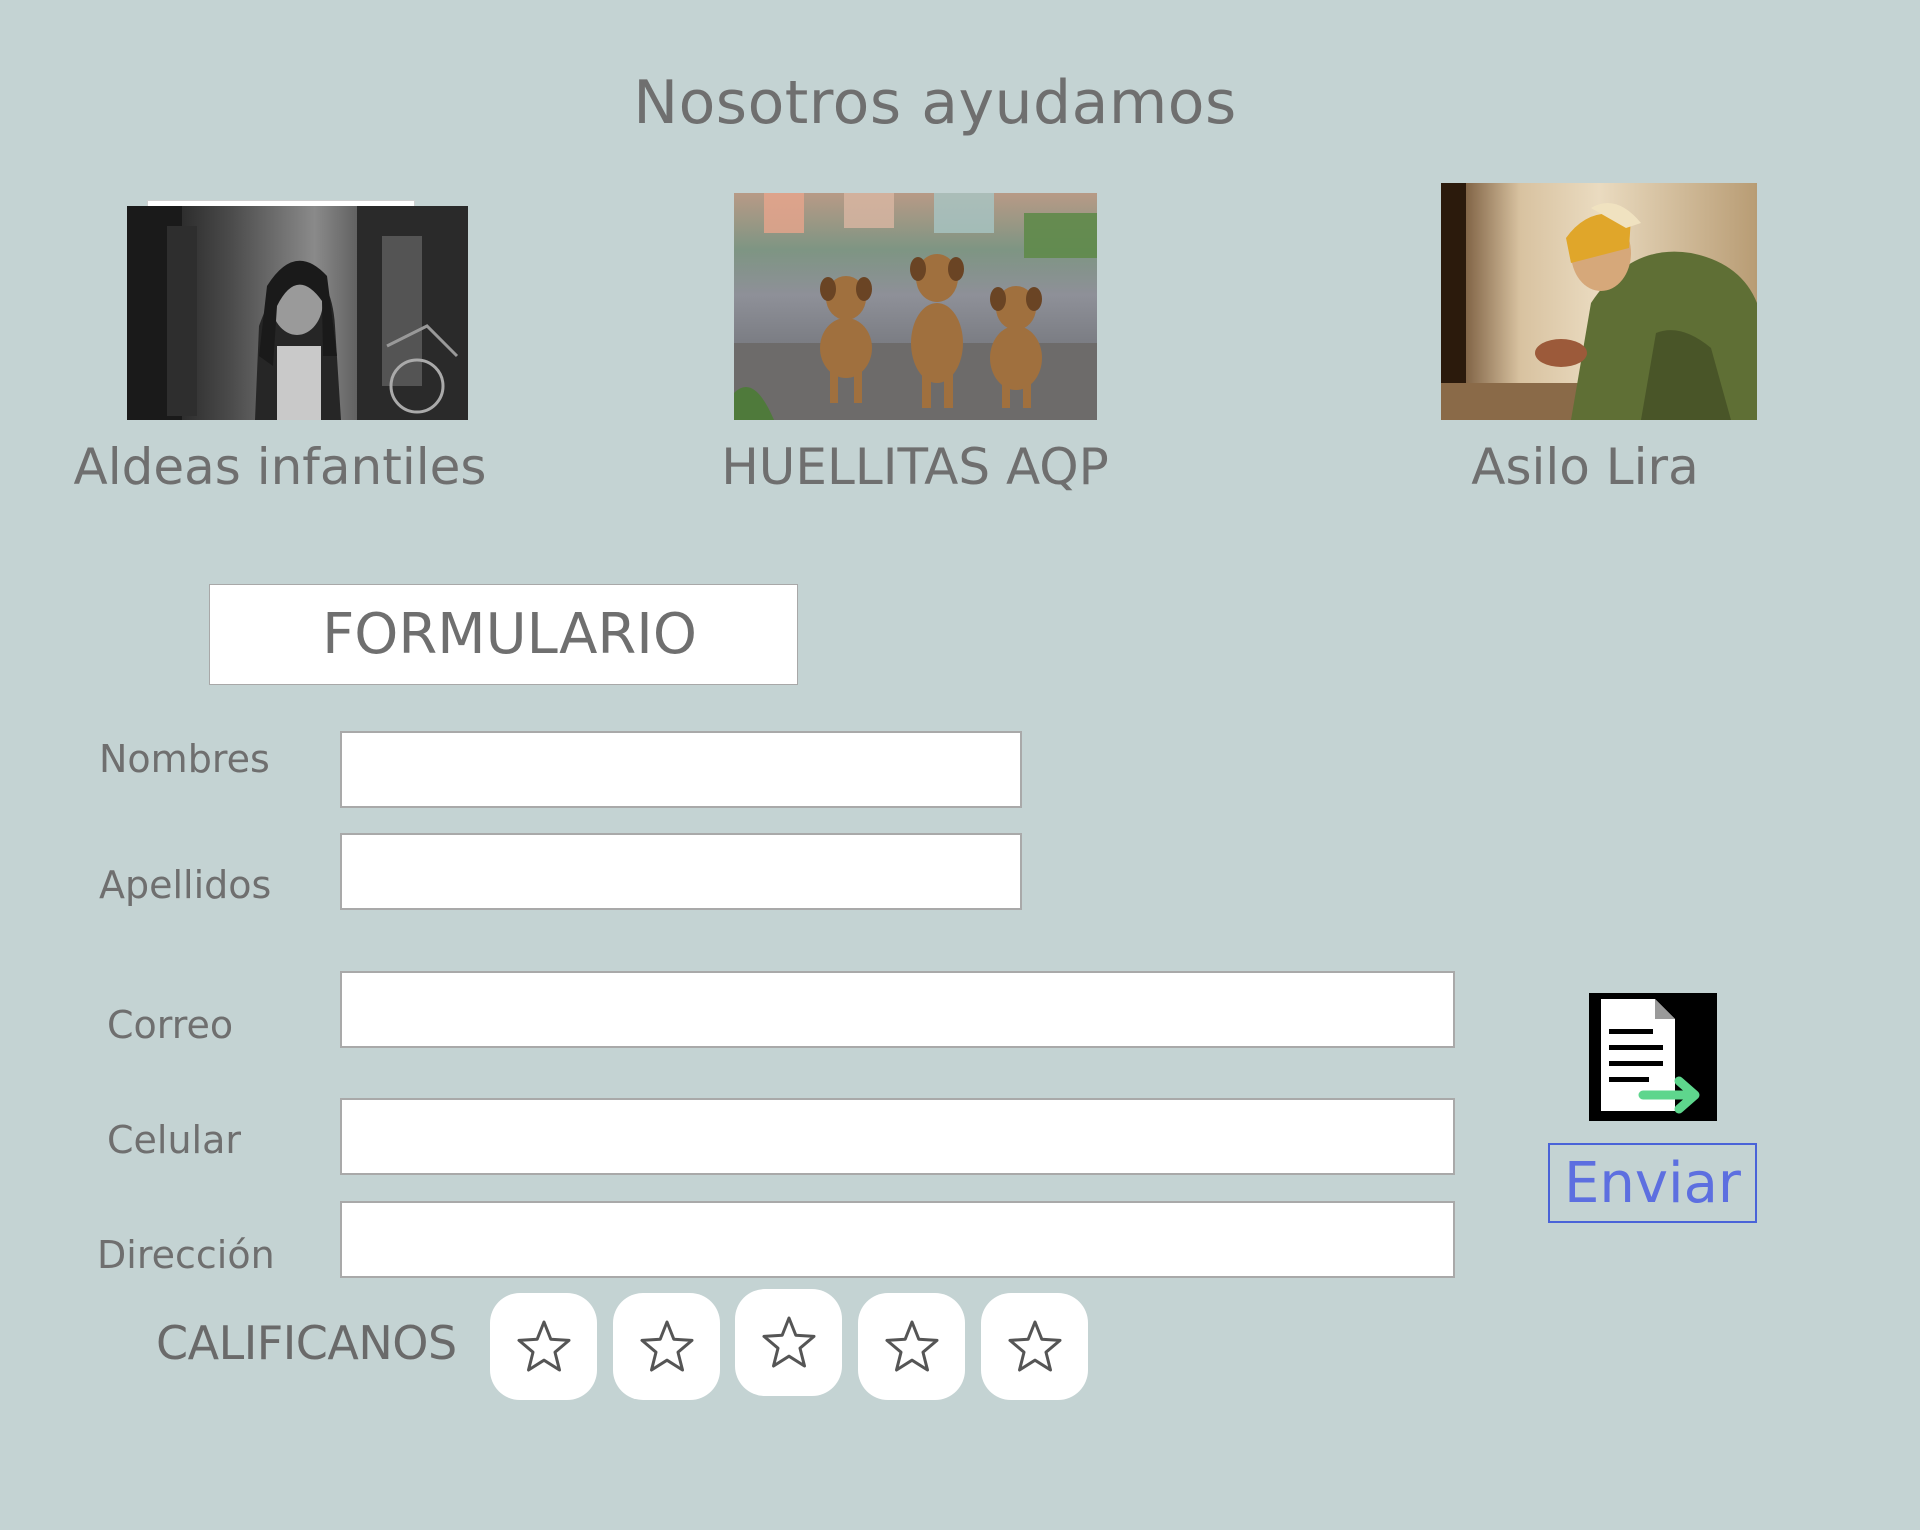 The height and width of the screenshot is (1530, 1920). I want to click on correo-input, so click(897, 1009).